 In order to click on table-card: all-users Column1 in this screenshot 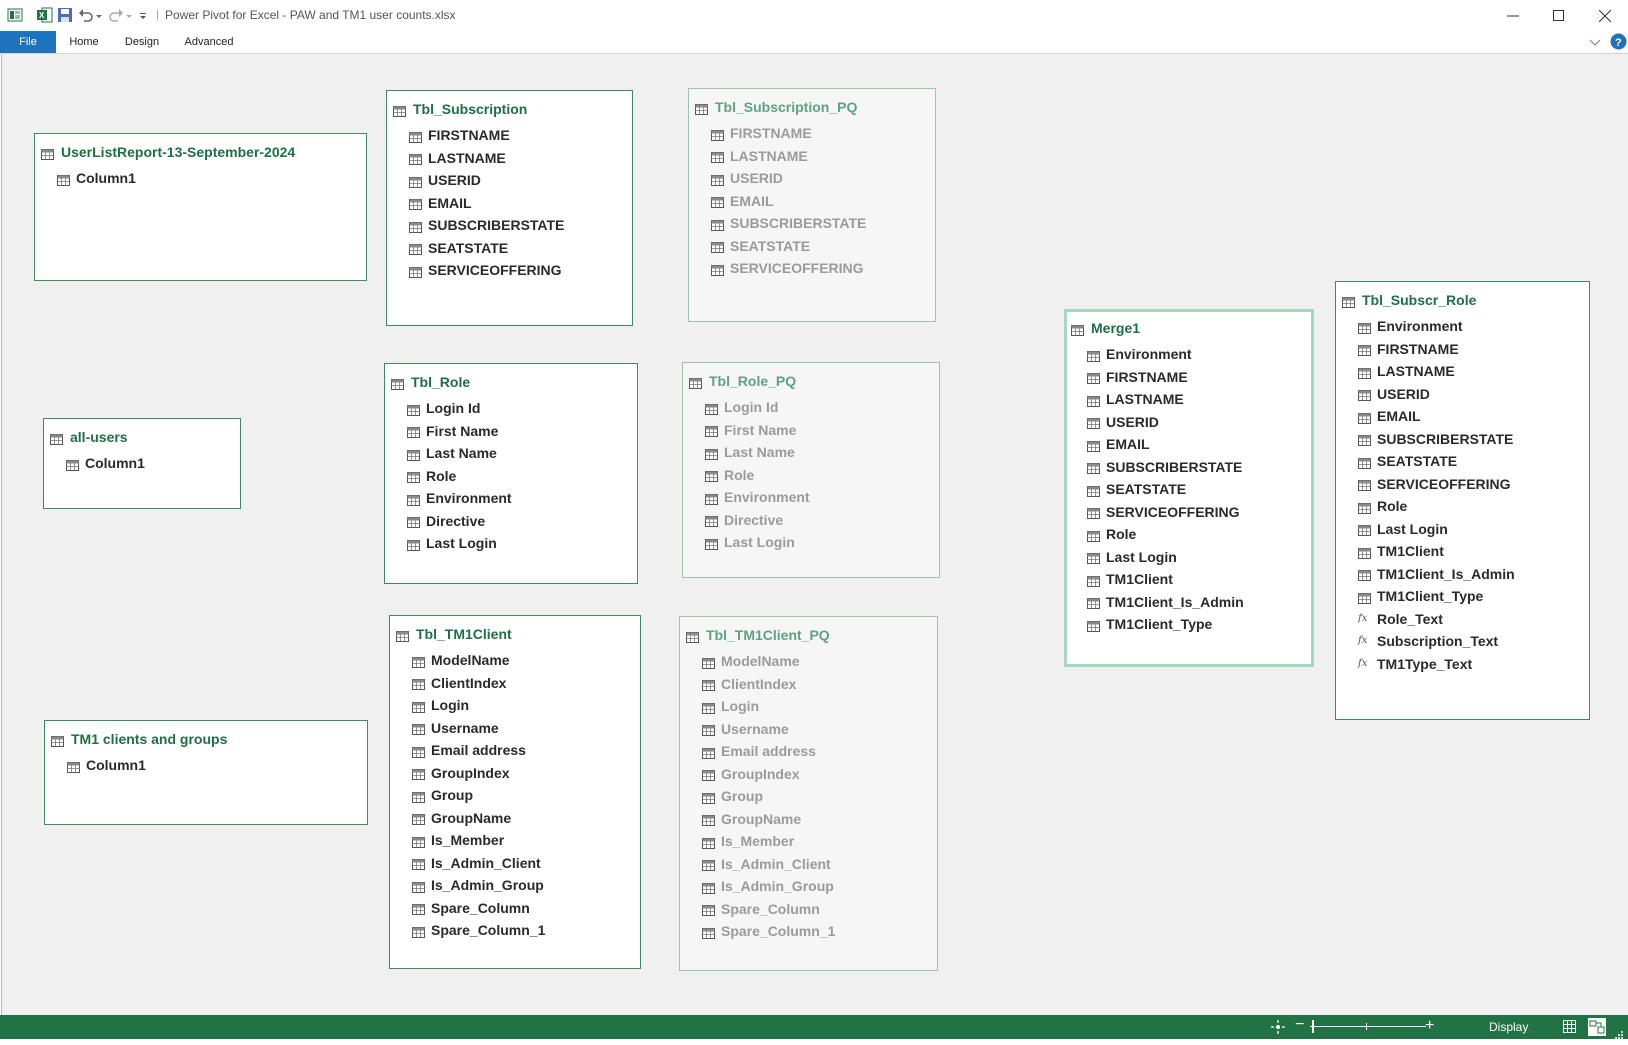, I will do `click(142, 463)`.